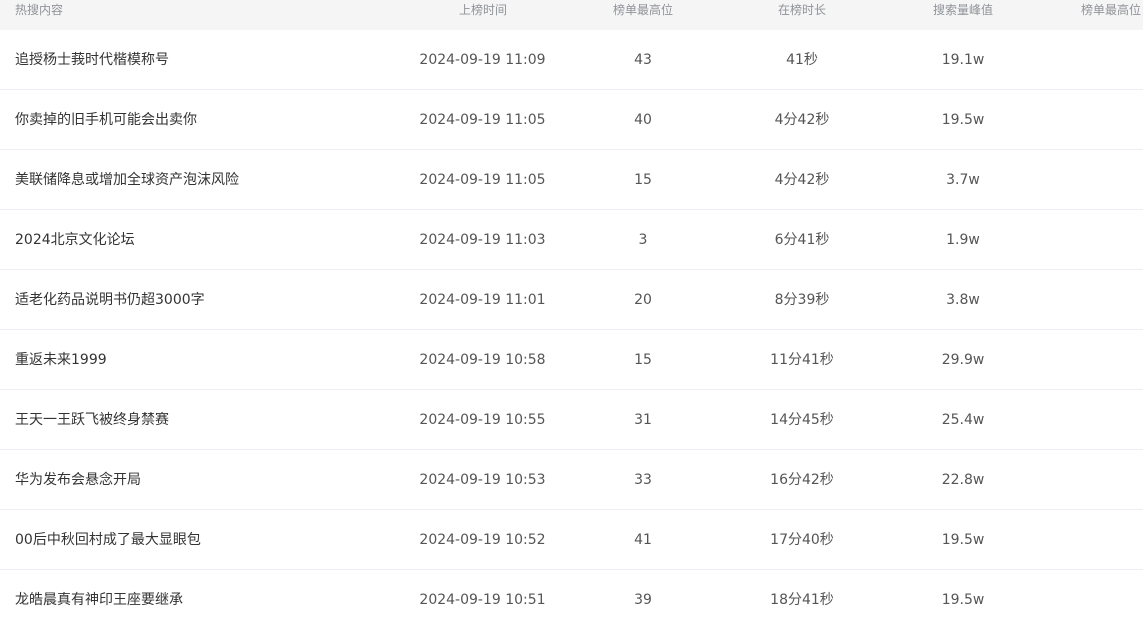 This screenshot has width=1143, height=628. What do you see at coordinates (482, 600) in the screenshot?
I see `row-time: 2024-09-19 10:51` at bounding box center [482, 600].